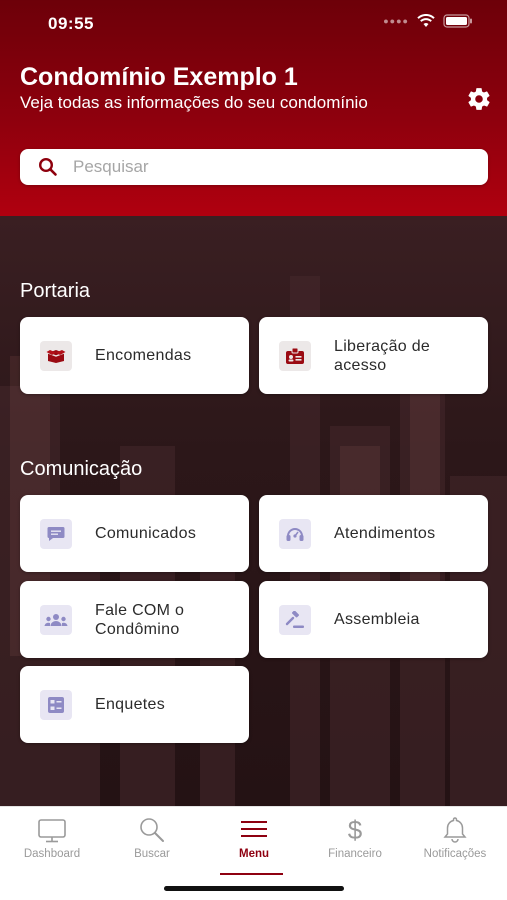 This screenshot has width=507, height=900. I want to click on message-icon, so click(56, 534).